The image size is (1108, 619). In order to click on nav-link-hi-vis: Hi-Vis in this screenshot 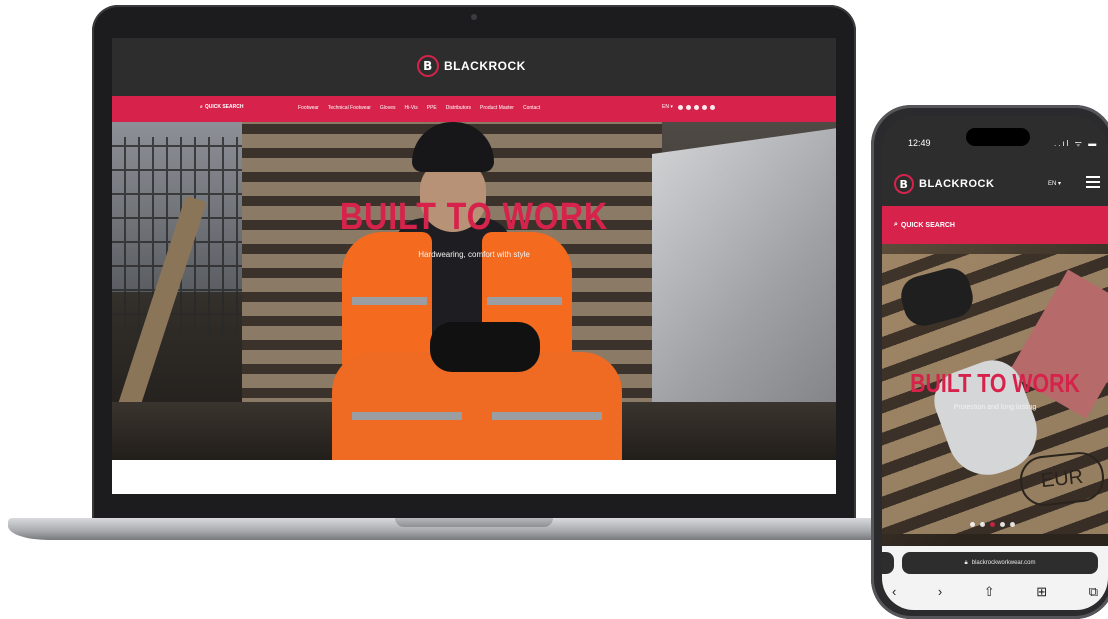, I will do `click(410, 108)`.